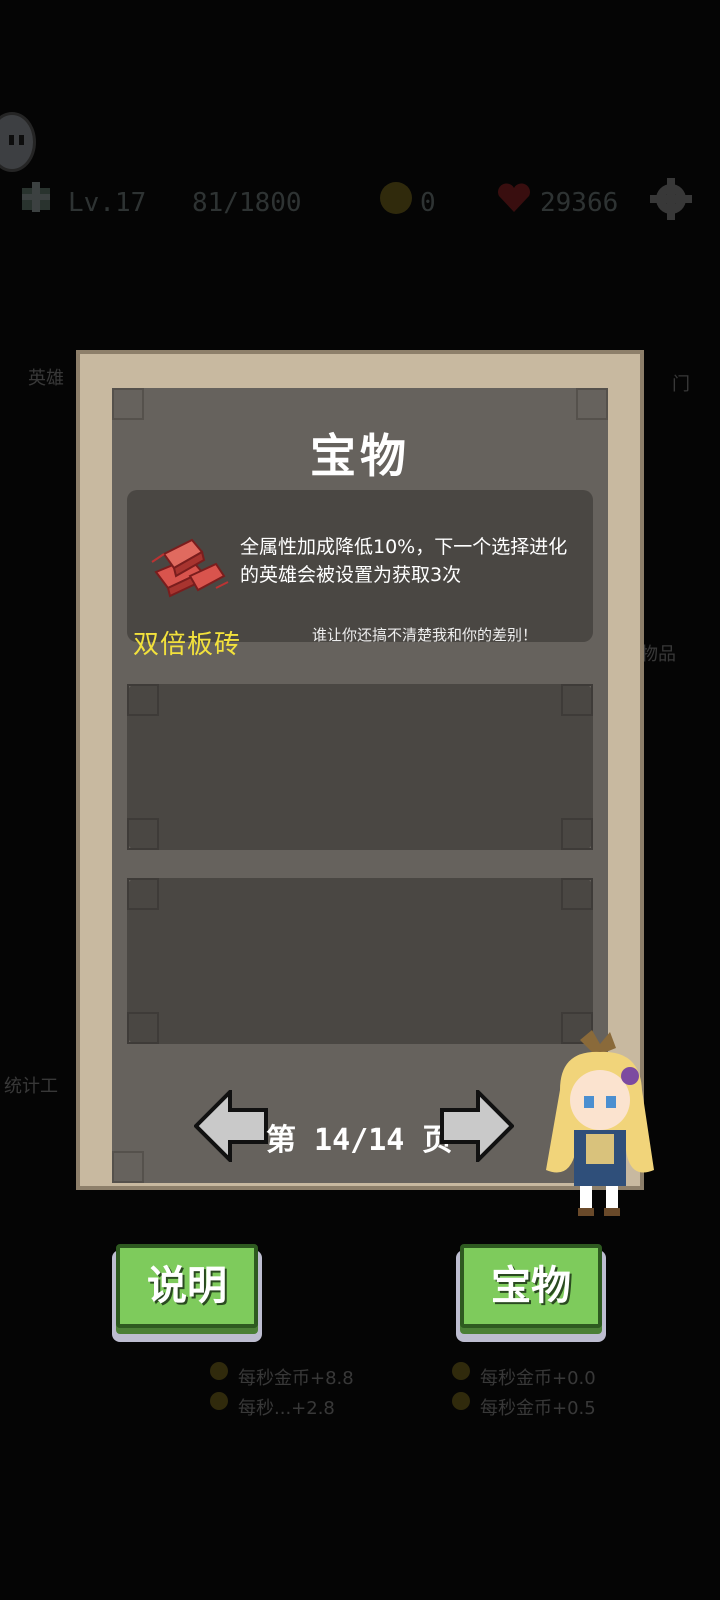 This screenshot has width=720, height=1600. What do you see at coordinates (231, 1126) in the screenshot?
I see `prev-page-arrow-icon` at bounding box center [231, 1126].